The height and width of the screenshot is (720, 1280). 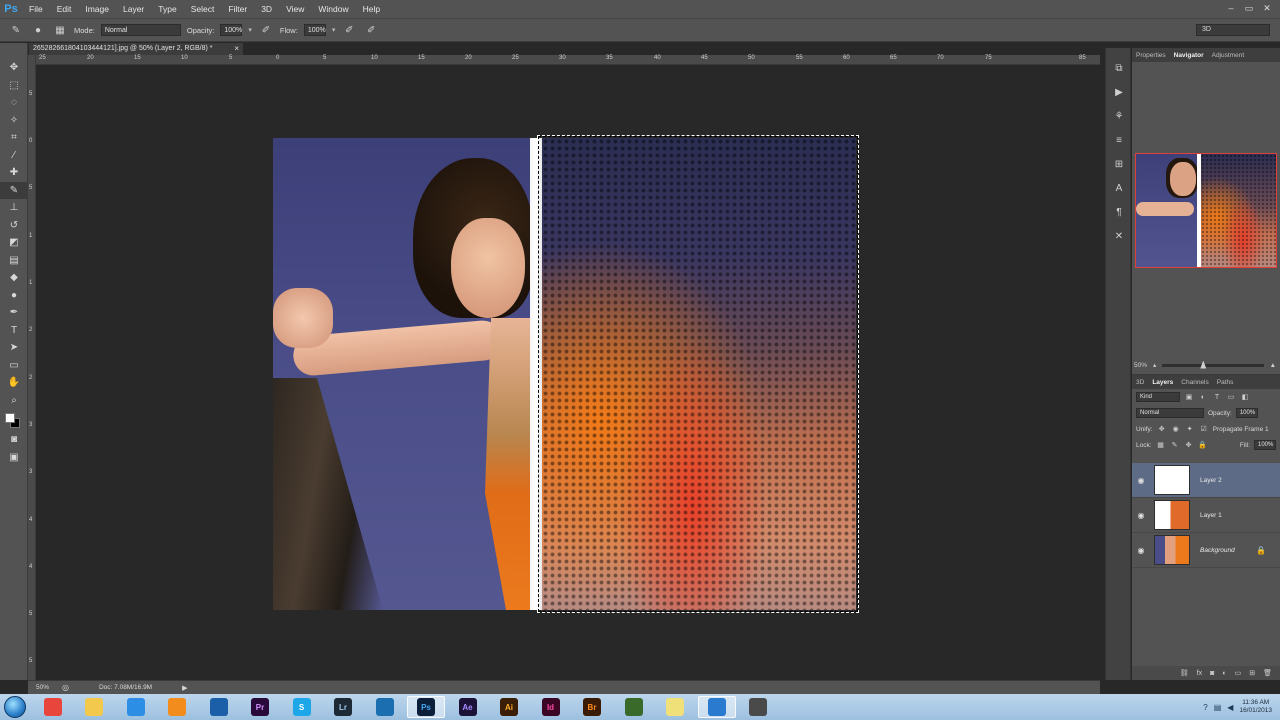 I want to click on start-button, so click(x=15, y=707).